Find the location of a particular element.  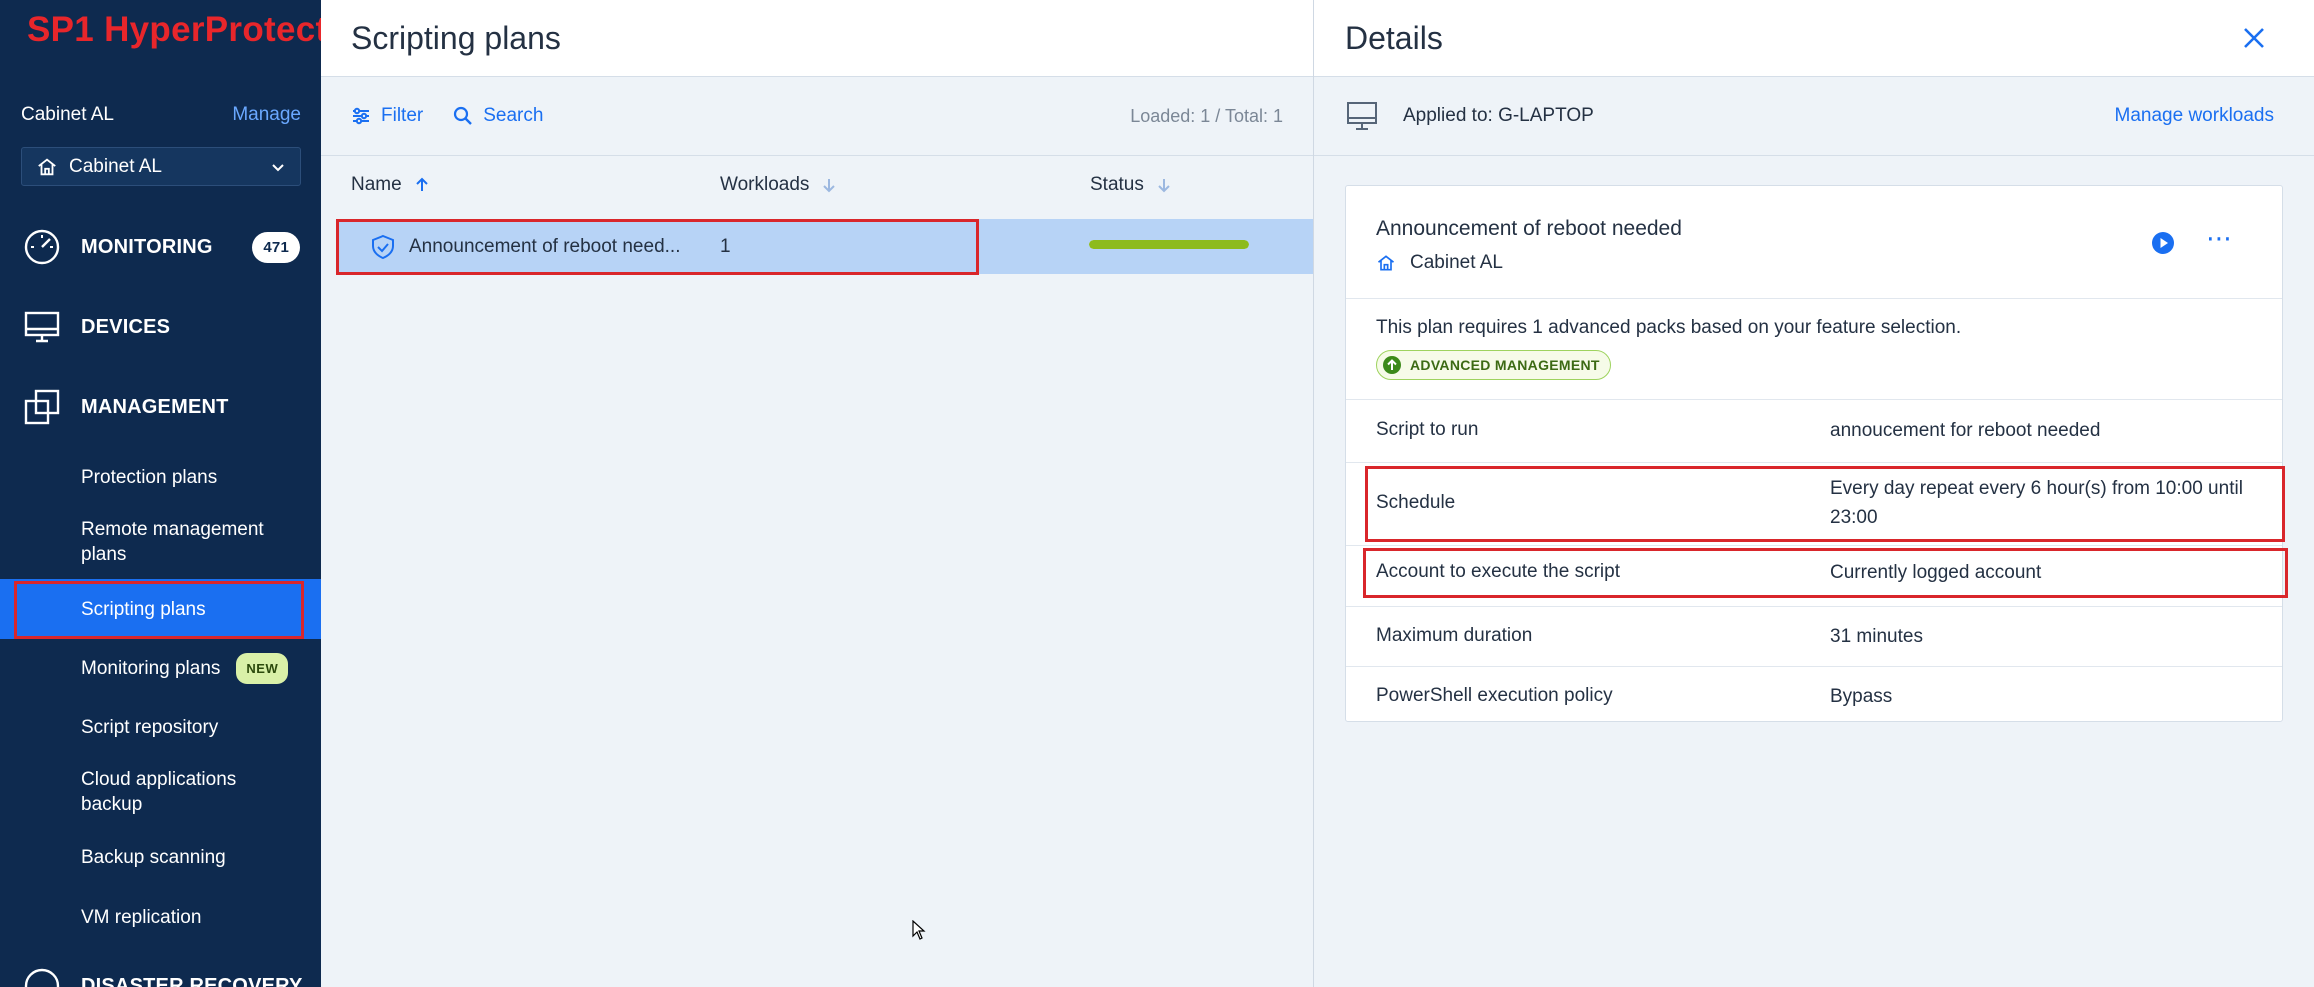

property-value: 31 minutes is located at coordinates (1876, 636).